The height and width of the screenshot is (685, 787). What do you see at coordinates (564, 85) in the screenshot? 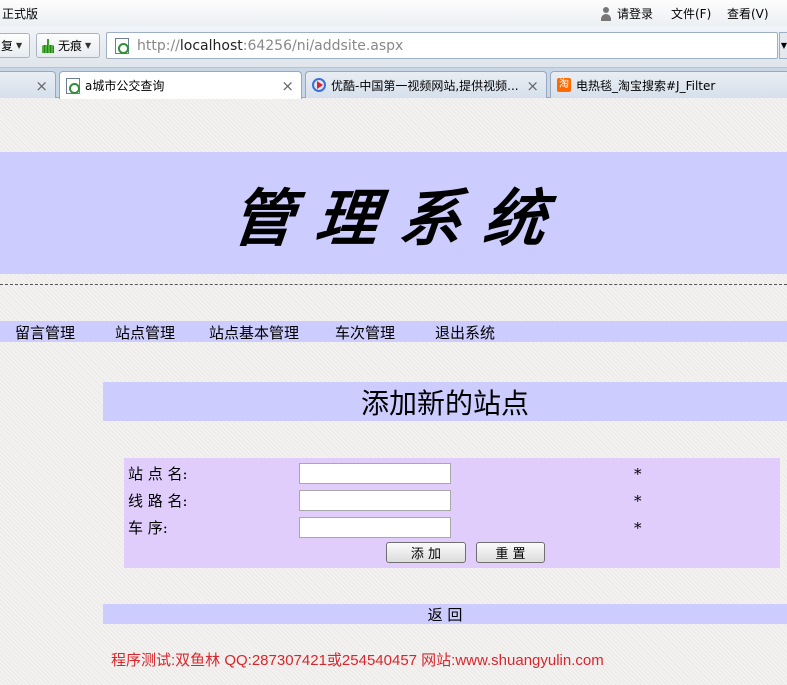
I see `taobao-icon: 淘` at bounding box center [564, 85].